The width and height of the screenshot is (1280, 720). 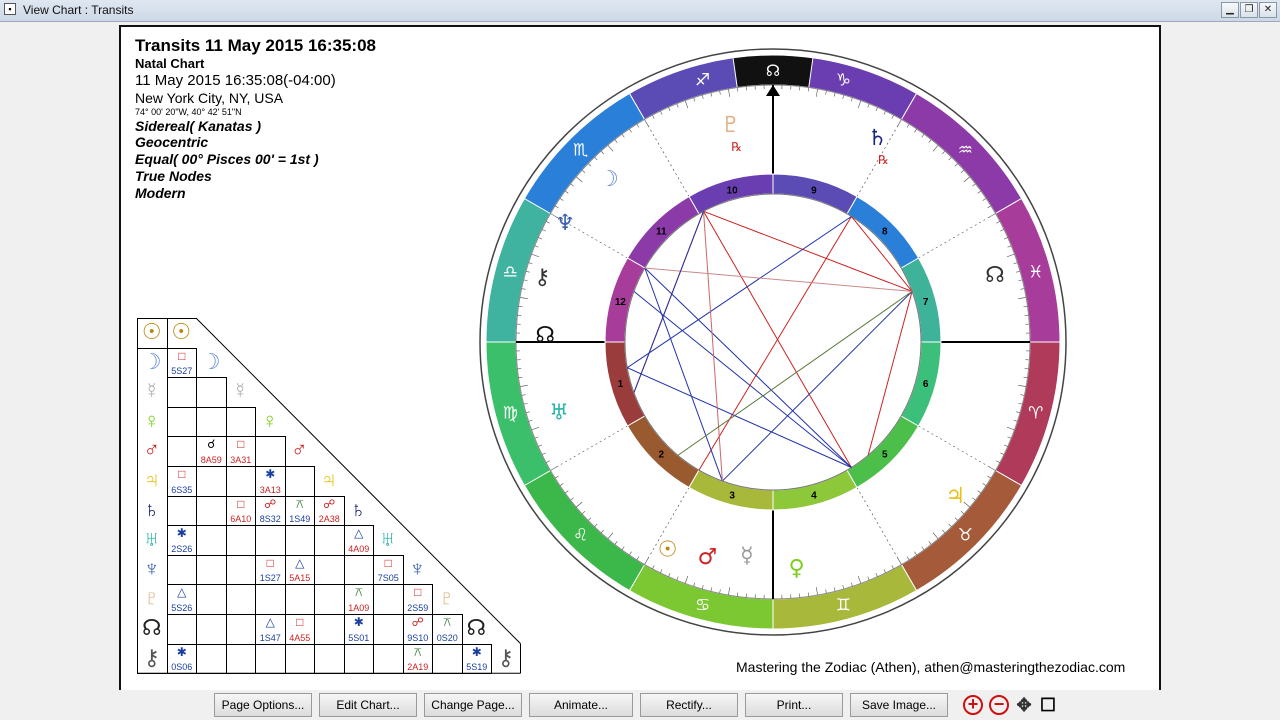 What do you see at coordinates (955, 496) in the screenshot?
I see `planet-glyph-jupiter: ♃` at bounding box center [955, 496].